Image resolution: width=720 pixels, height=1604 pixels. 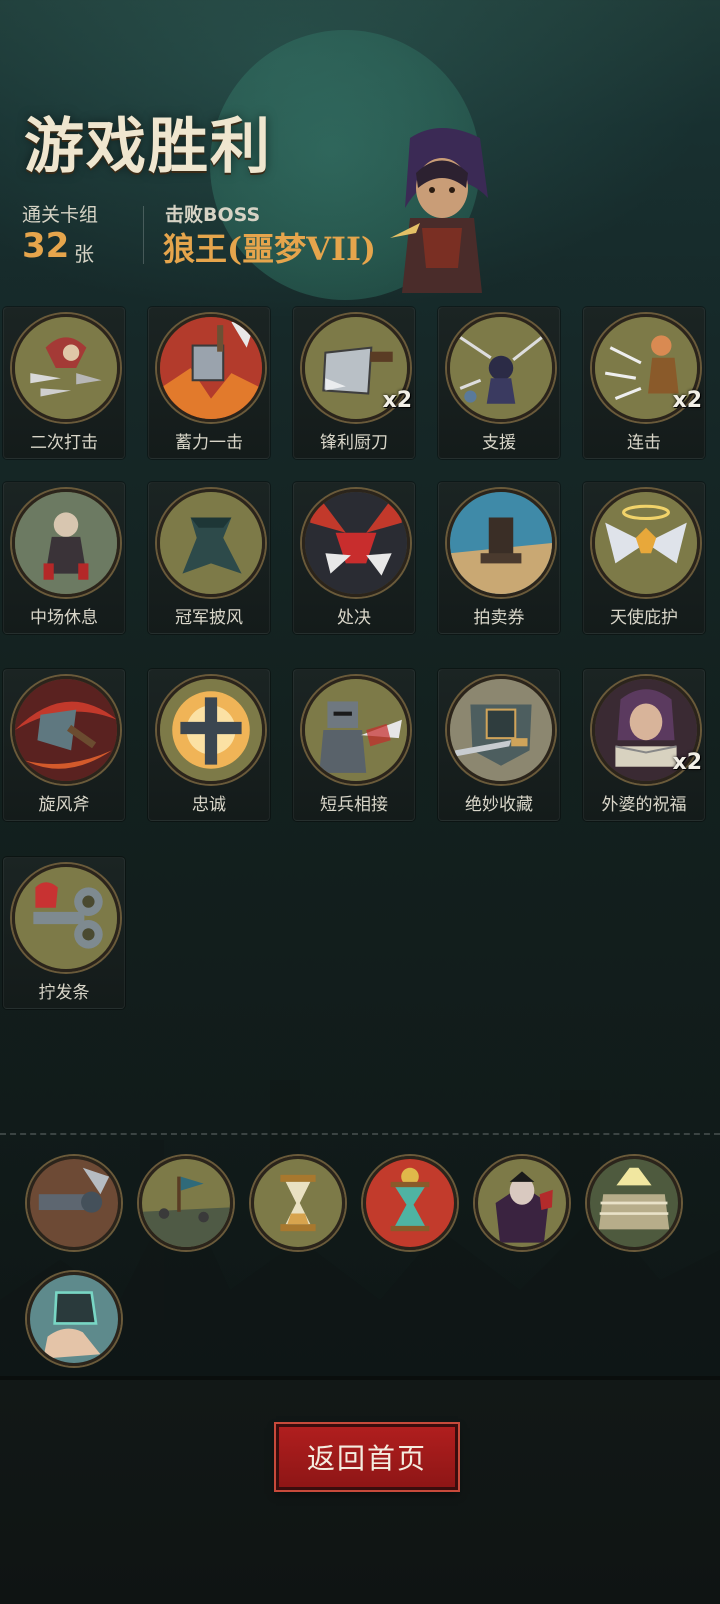 What do you see at coordinates (148, 147) in the screenshot?
I see `page-title: 游戏胜利` at bounding box center [148, 147].